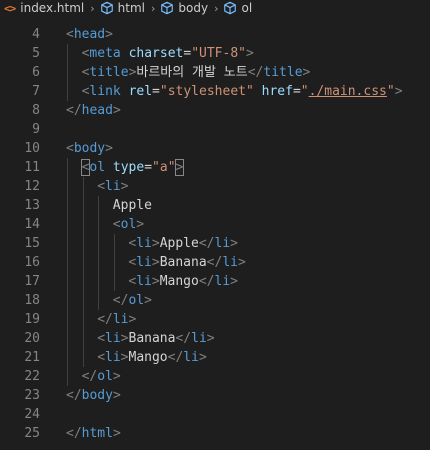  What do you see at coordinates (215, 205) in the screenshot?
I see `code-line: 13 Apple` at bounding box center [215, 205].